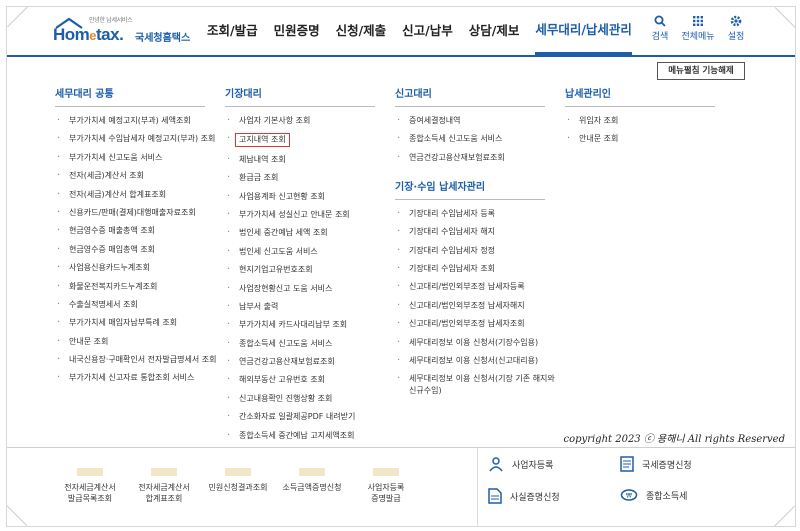 This screenshot has height=531, width=800. I want to click on menu-item: 사업자 기본사항 조회, so click(307, 121).